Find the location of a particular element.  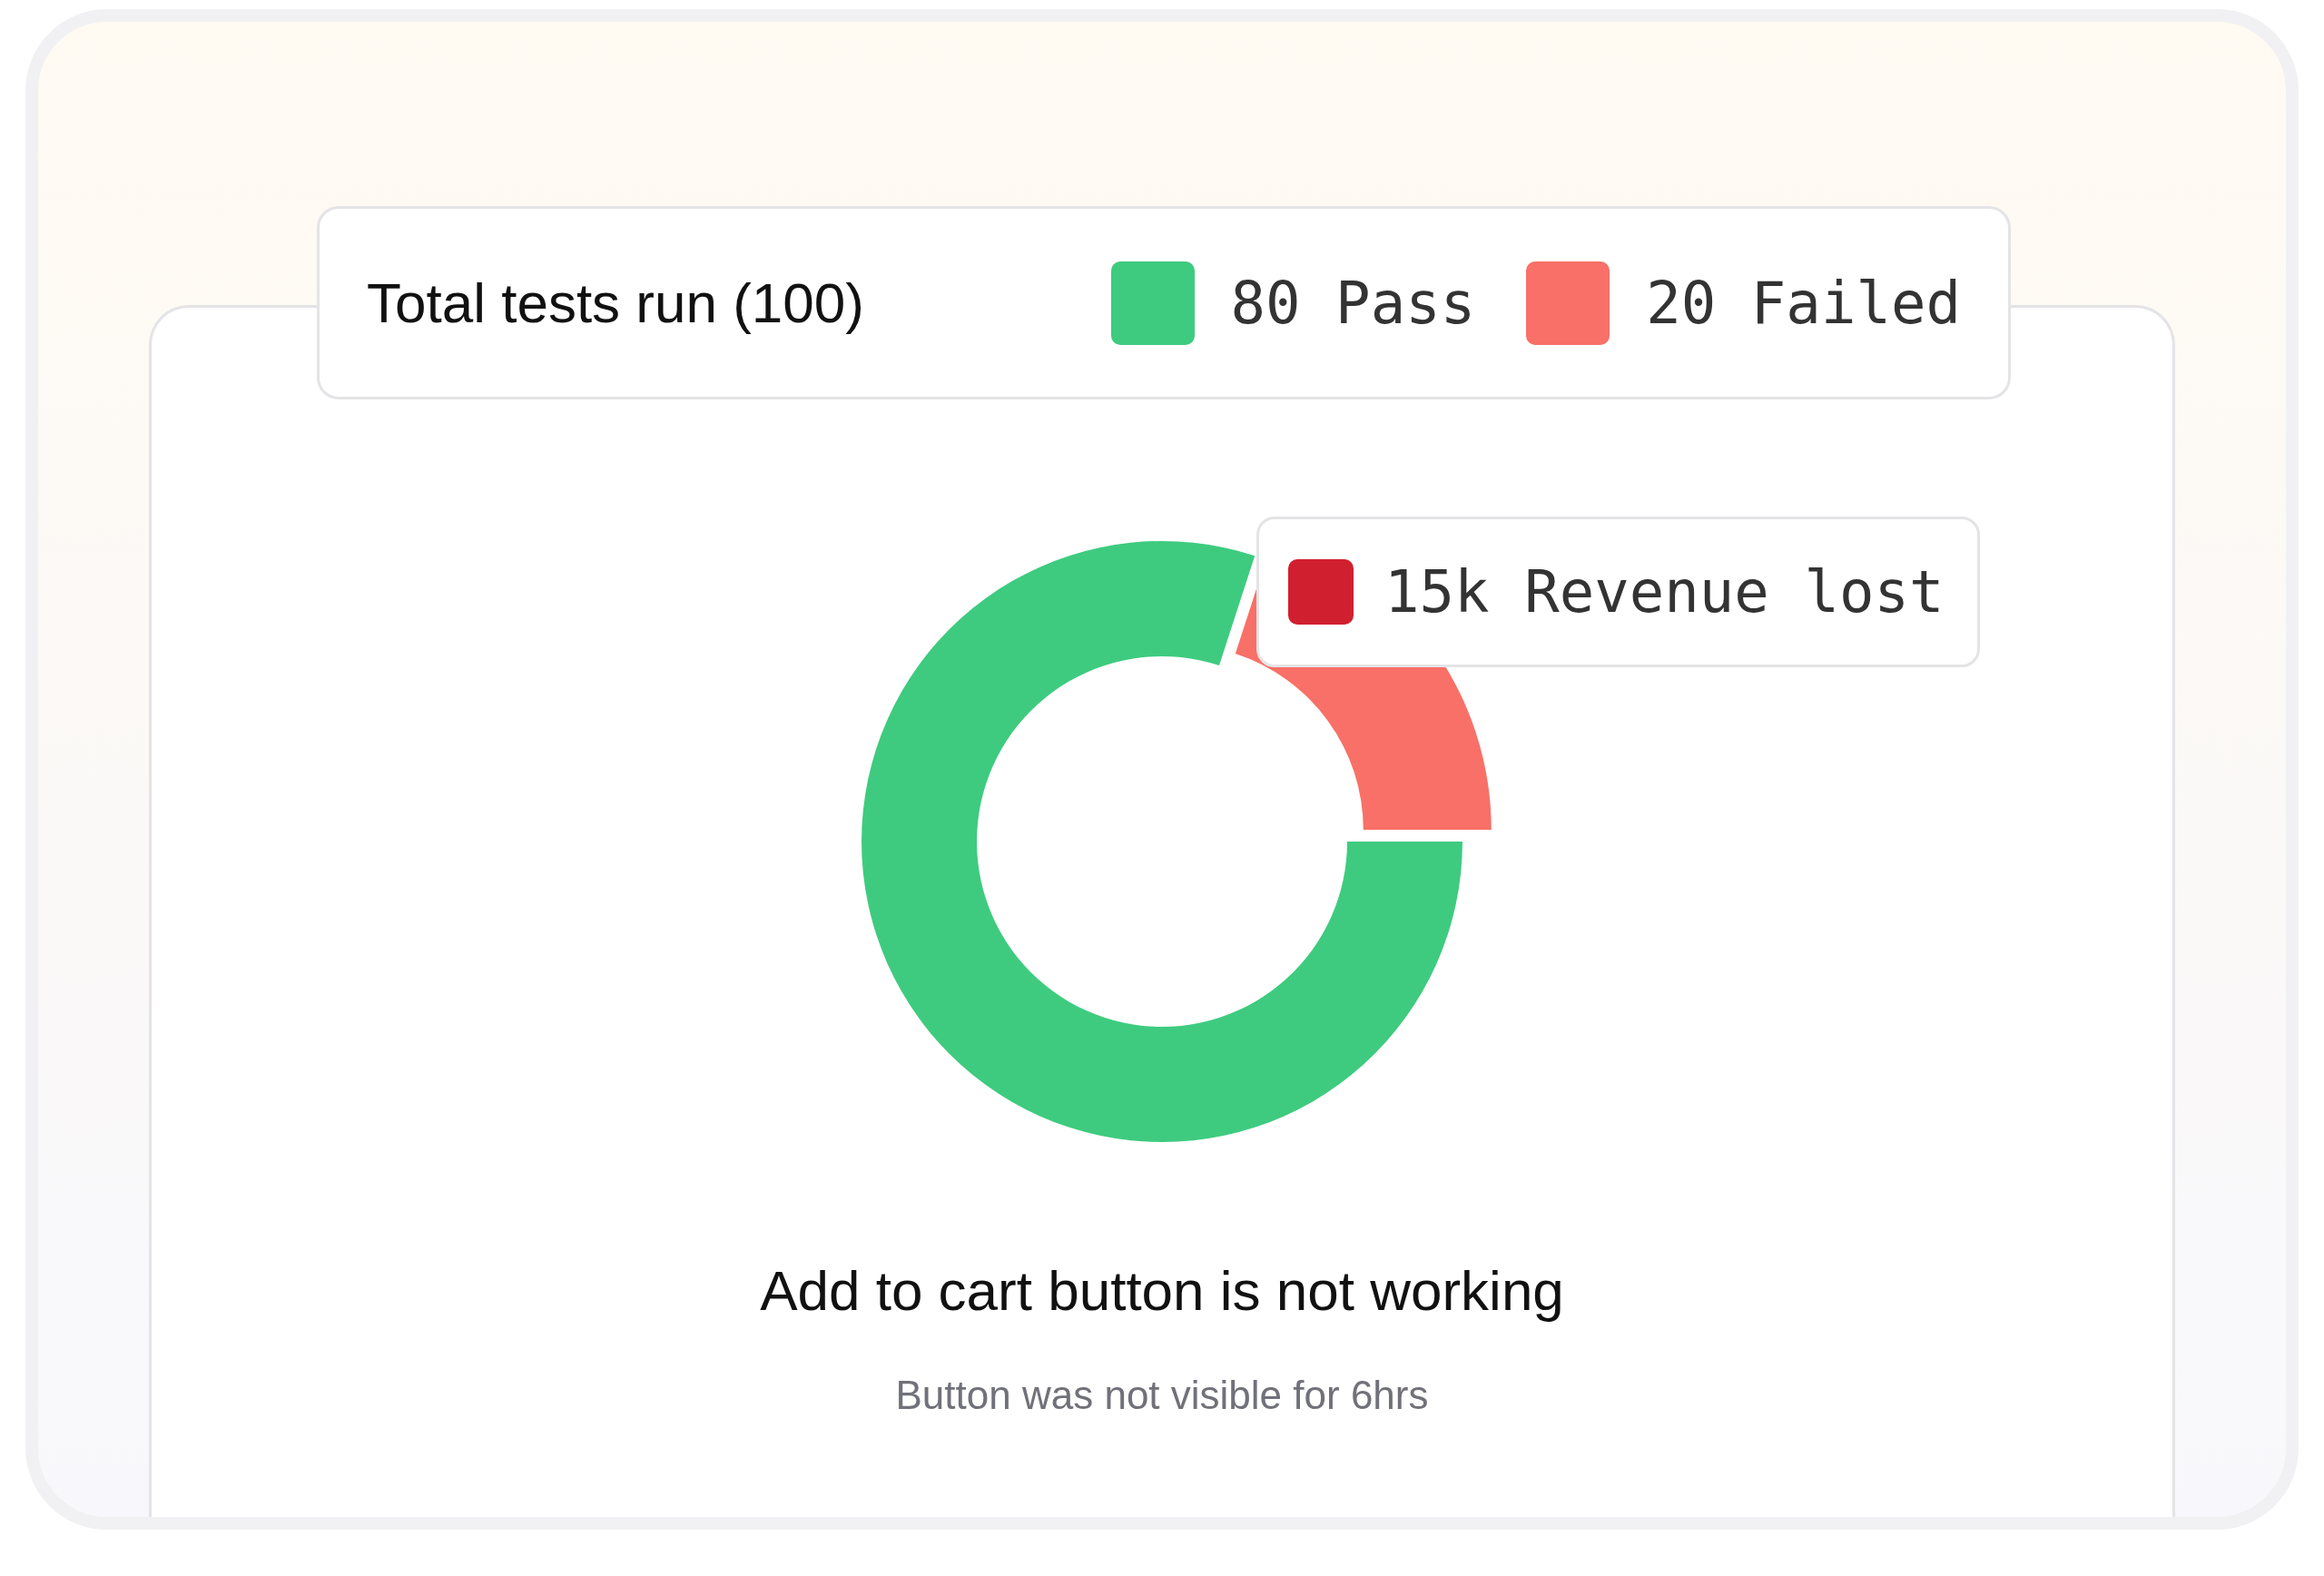

issue-title: Add to cart button is not working is located at coordinates (1162, 1291).